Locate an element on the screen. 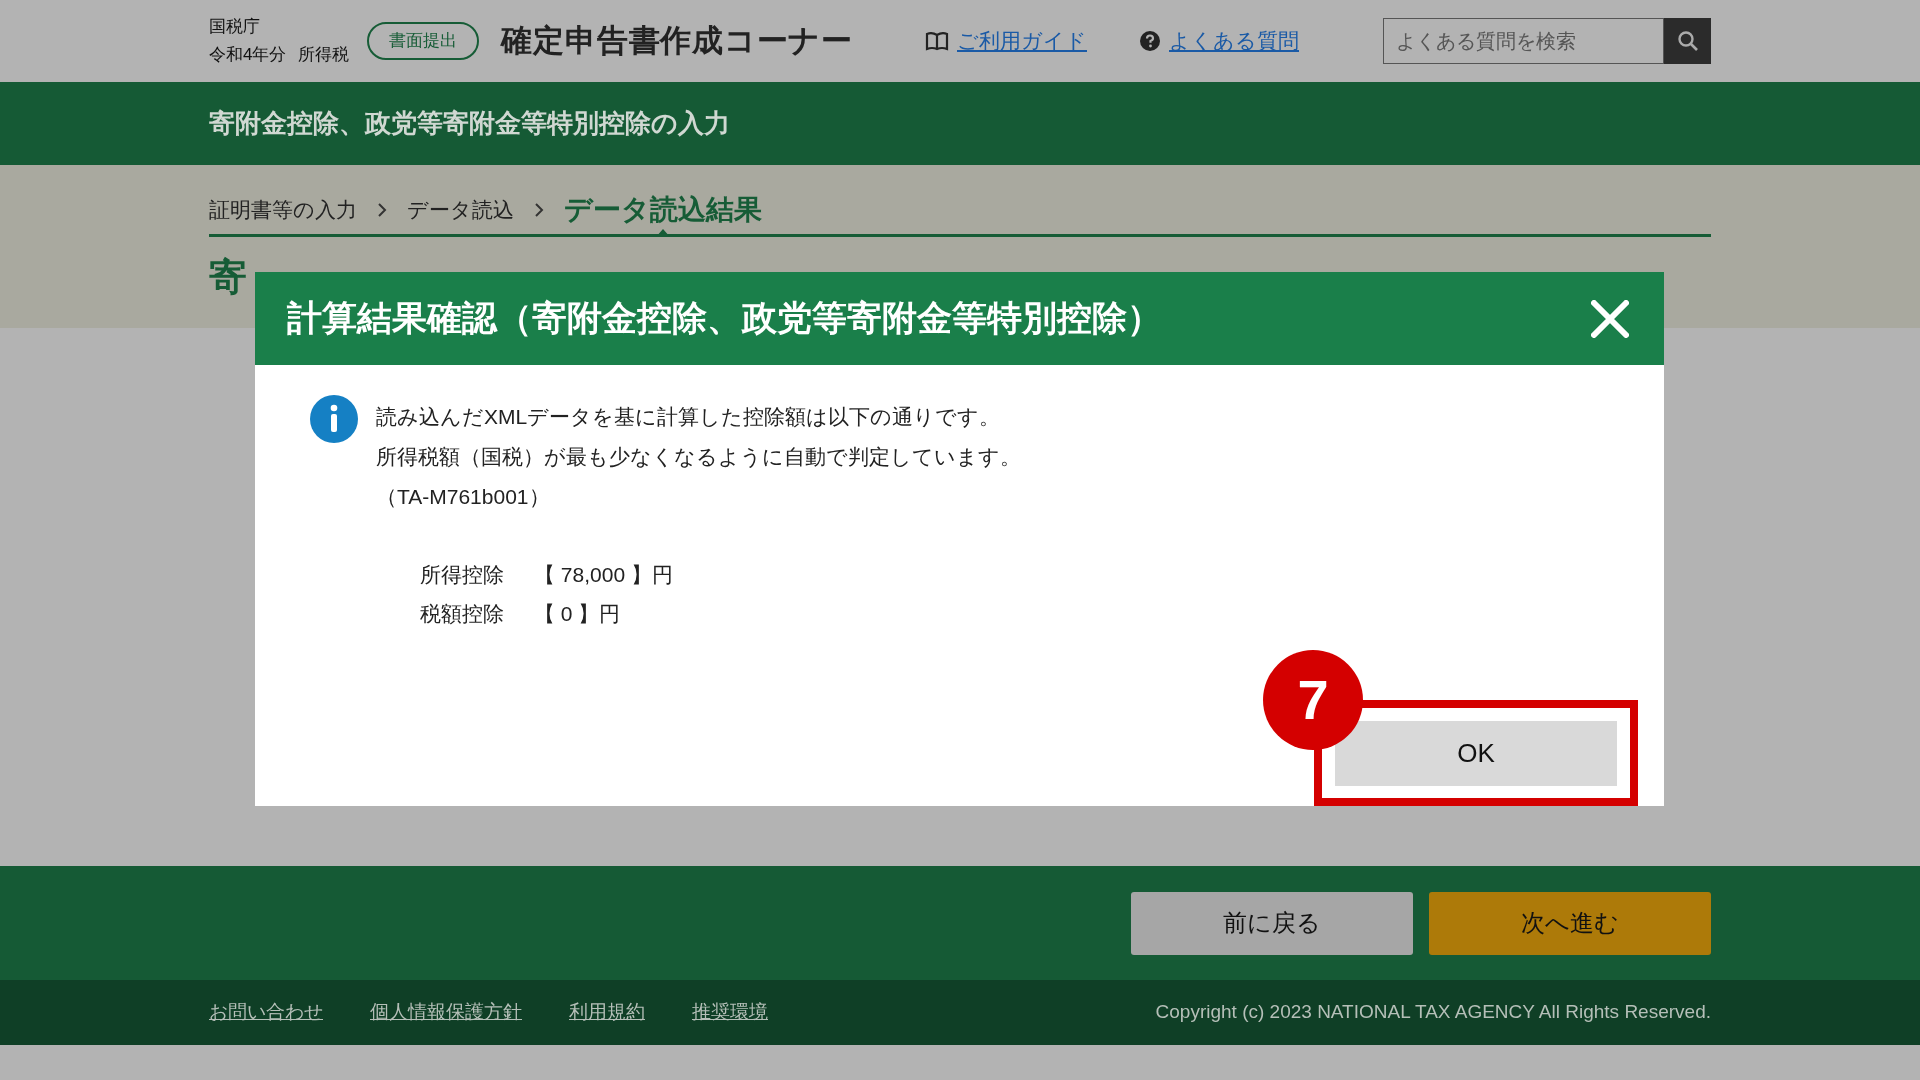 The width and height of the screenshot is (1920, 1080). breadcrumb-step: 証明書等の入力 is located at coordinates (283, 209).